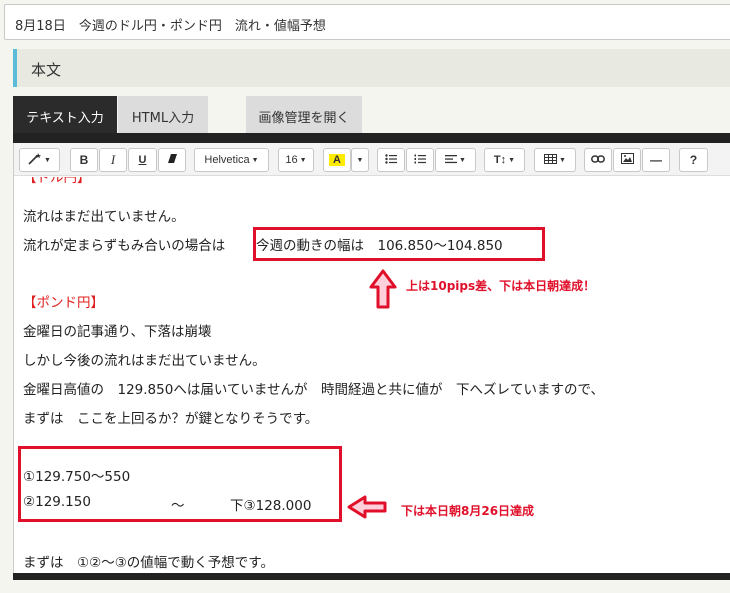  I want to click on bold-button: B, so click(84, 160).